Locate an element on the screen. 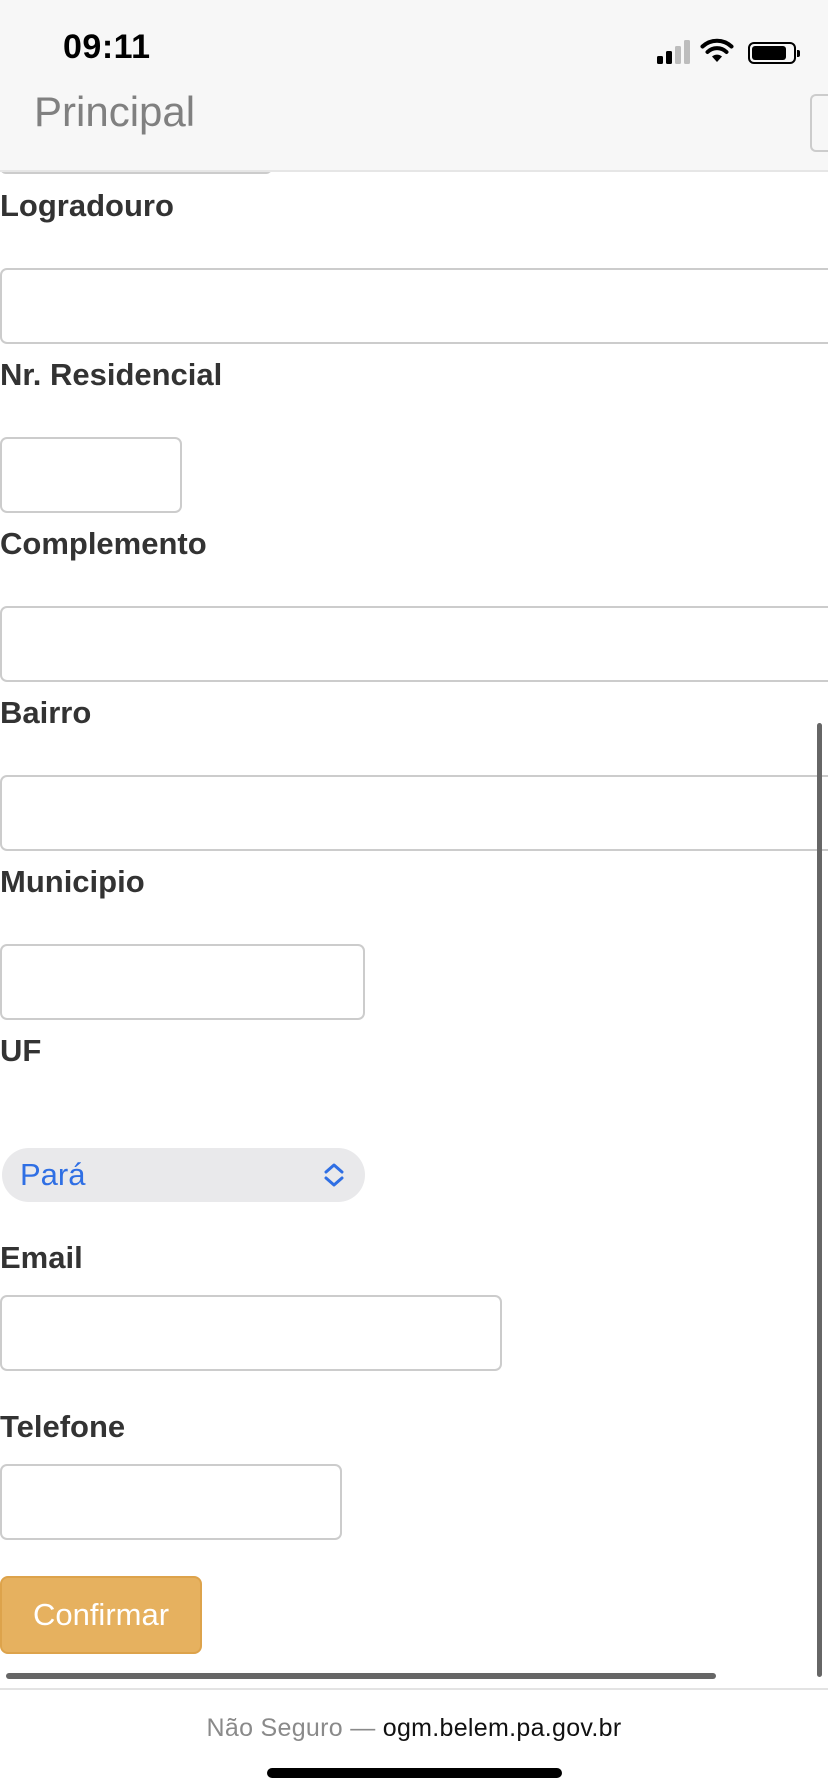 This screenshot has width=828, height=1792. horizontal-scrollbar is located at coordinates (361, 1676).